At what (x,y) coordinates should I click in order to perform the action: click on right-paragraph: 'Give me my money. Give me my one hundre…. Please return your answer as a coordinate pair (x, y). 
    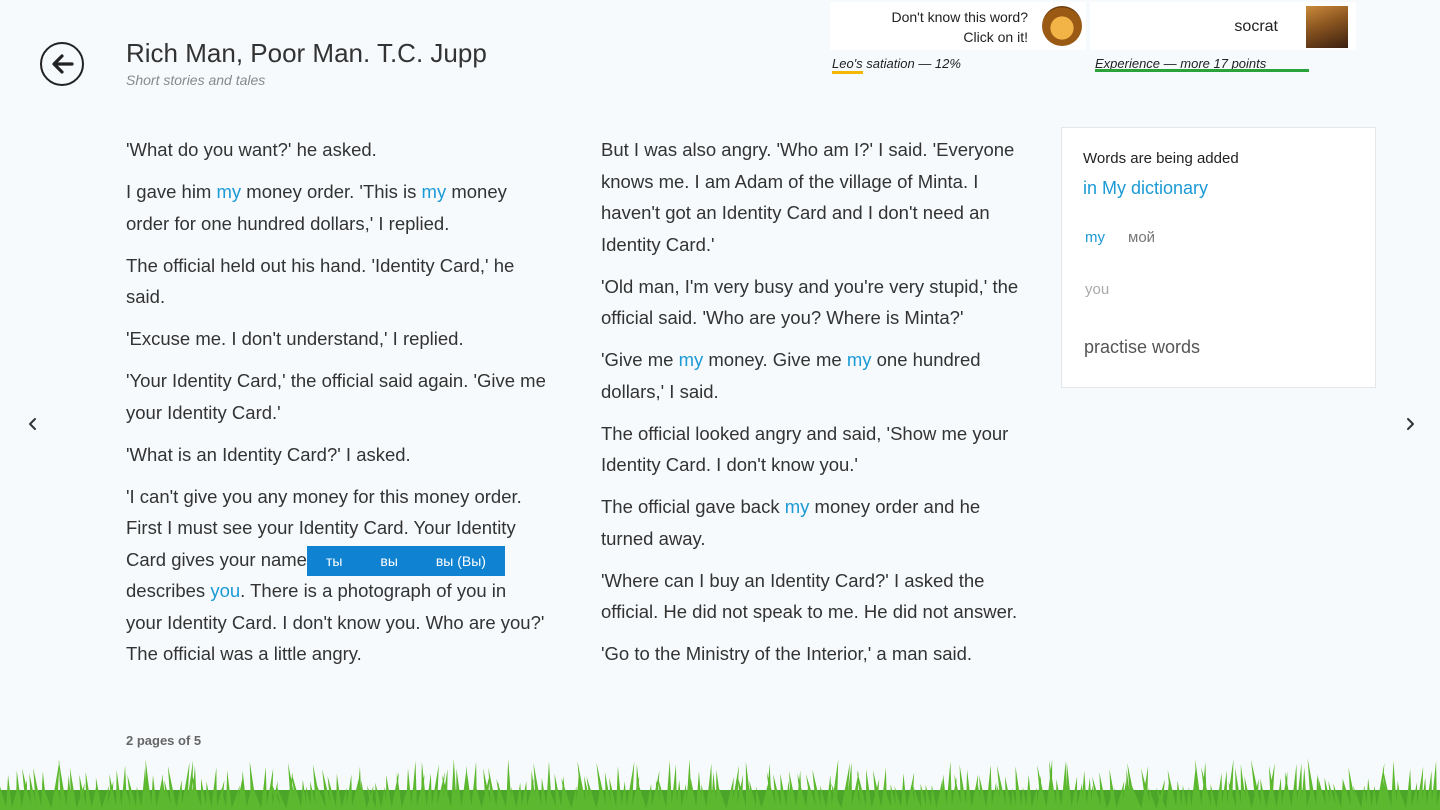
    Looking at the image, I should click on (811, 375).